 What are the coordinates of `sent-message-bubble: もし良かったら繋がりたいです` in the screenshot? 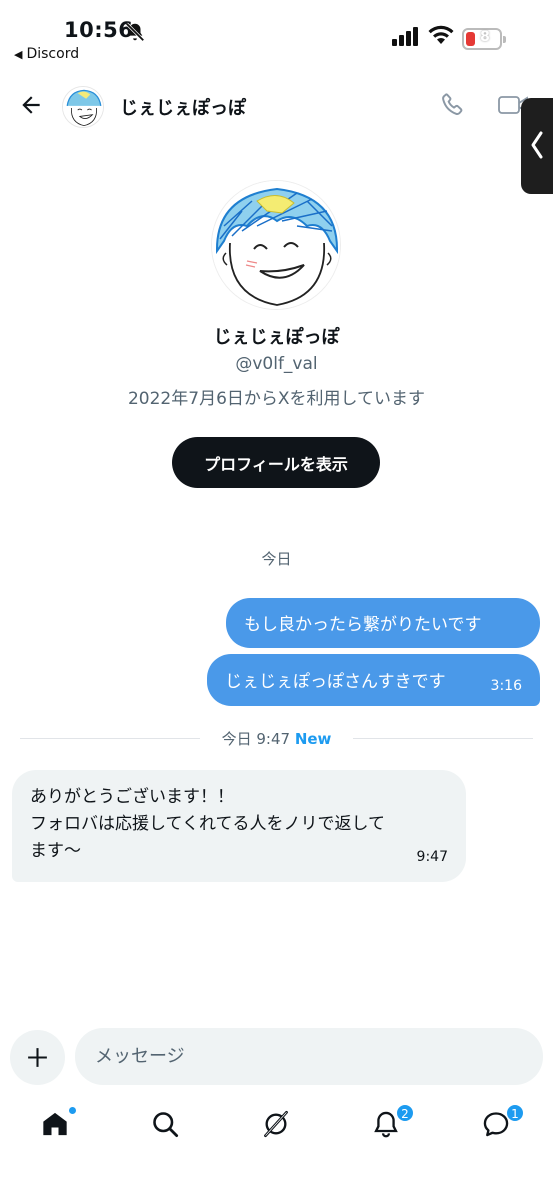 It's located at (383, 623).